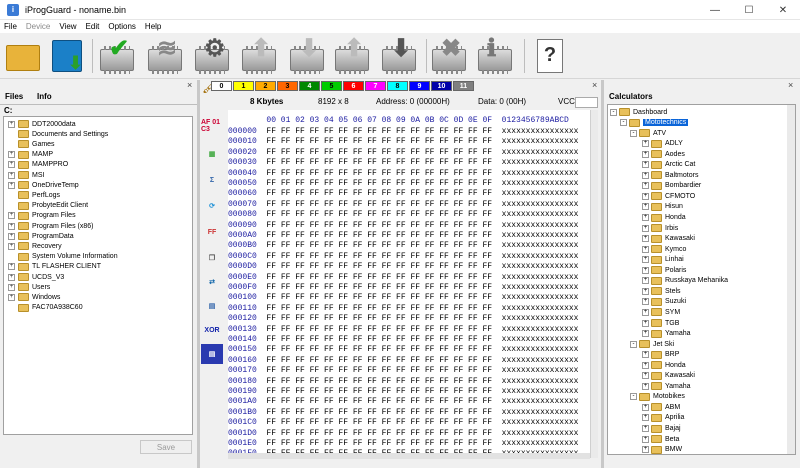 This screenshot has height=468, width=800. What do you see at coordinates (39, 236) in the screenshot?
I see `file-tree-item: + ProgramData` at bounding box center [39, 236].